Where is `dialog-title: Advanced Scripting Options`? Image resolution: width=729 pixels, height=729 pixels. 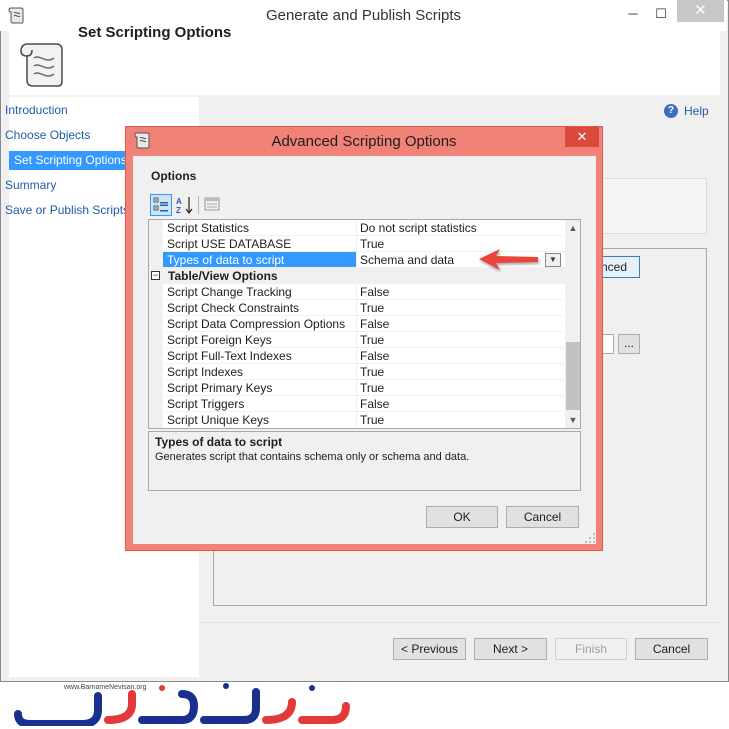 dialog-title: Advanced Scripting Options is located at coordinates (364, 141).